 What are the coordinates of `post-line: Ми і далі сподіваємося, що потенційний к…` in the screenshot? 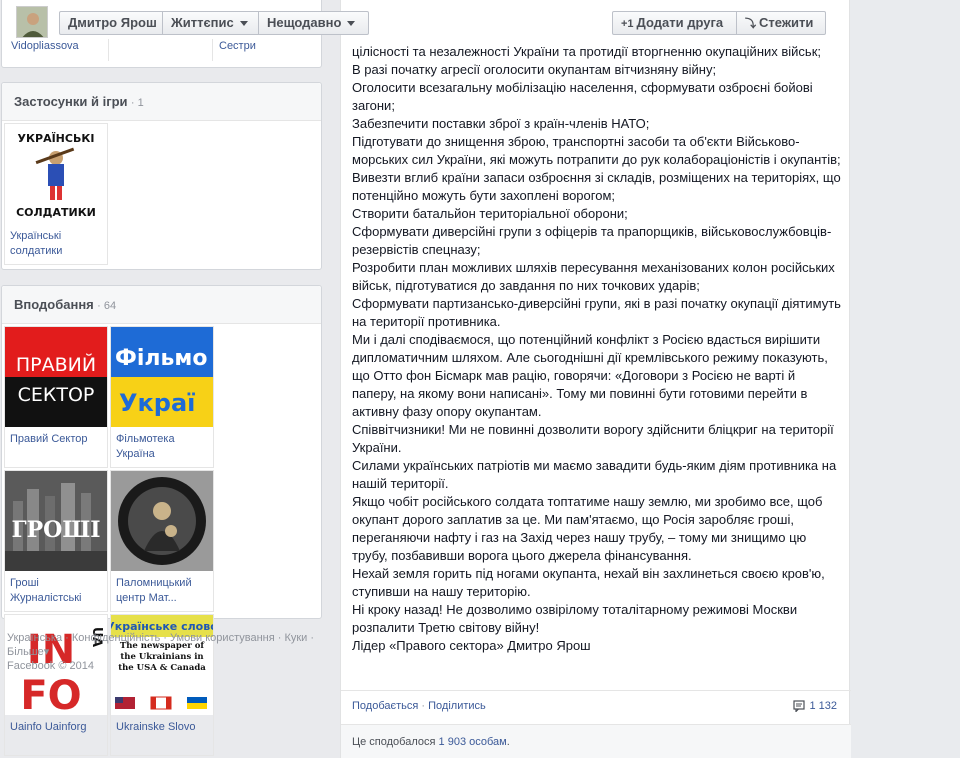 It's located at (590, 375).